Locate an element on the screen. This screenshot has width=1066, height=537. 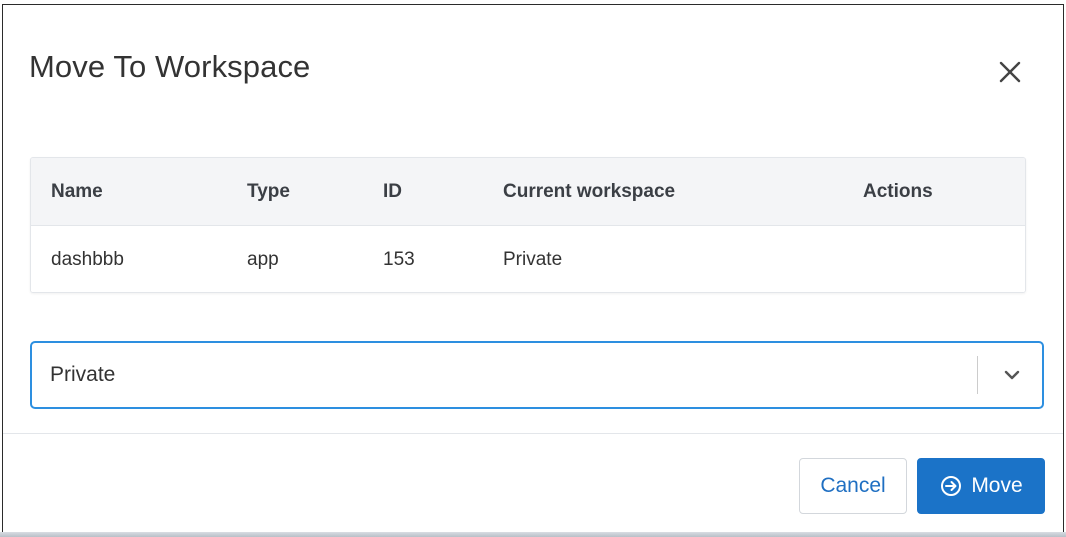
move-button: Move is located at coordinates (981, 486).